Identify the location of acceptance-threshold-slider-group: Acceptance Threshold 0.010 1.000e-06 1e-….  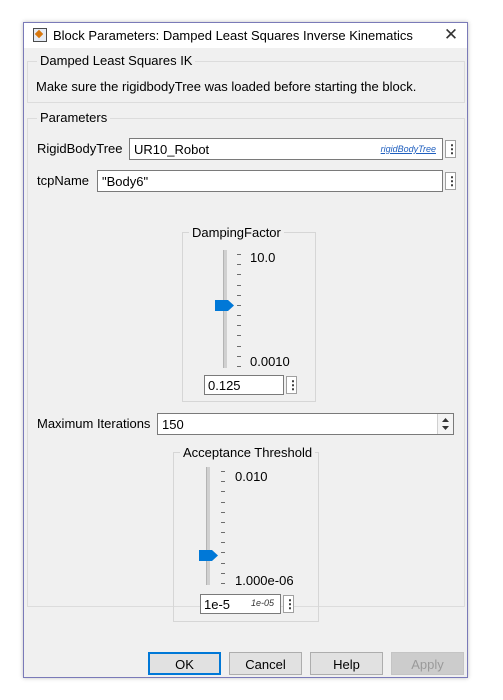
(246, 533).